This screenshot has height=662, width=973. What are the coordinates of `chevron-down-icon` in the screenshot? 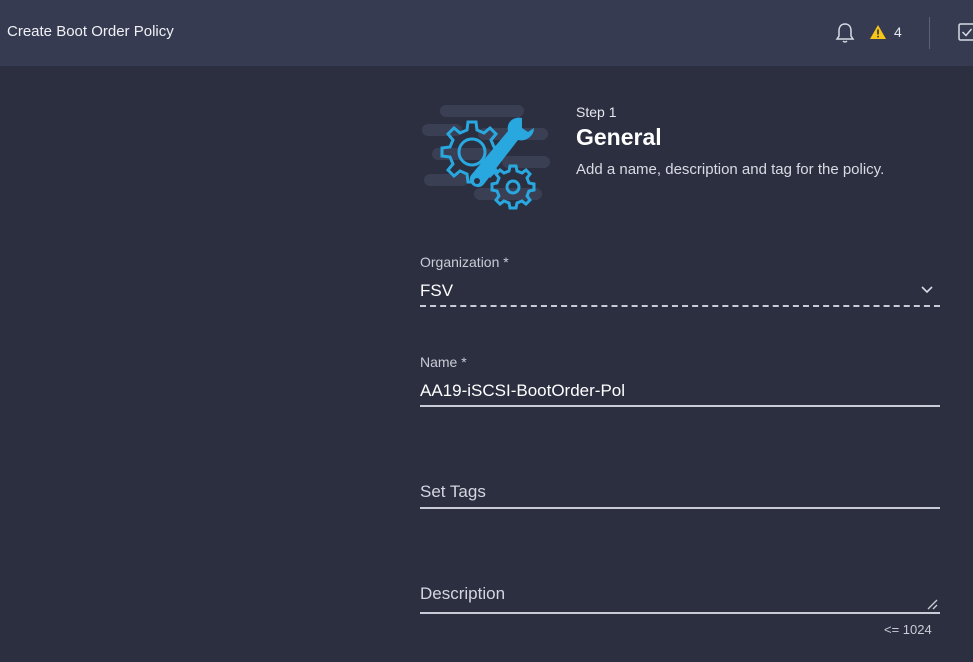 It's located at (927, 290).